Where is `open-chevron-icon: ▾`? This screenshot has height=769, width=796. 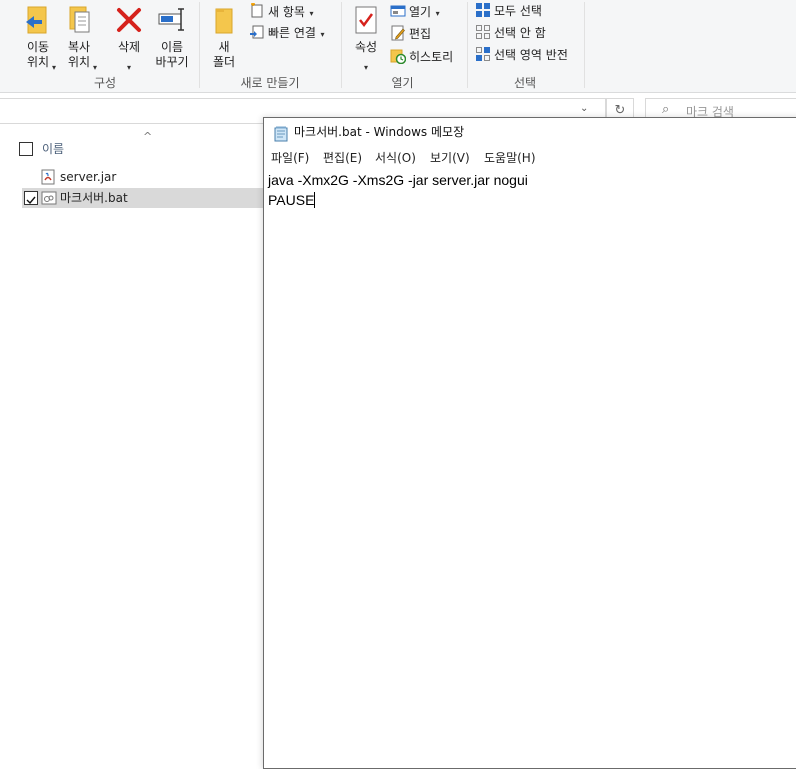
open-chevron-icon: ▾ is located at coordinates (436, 13).